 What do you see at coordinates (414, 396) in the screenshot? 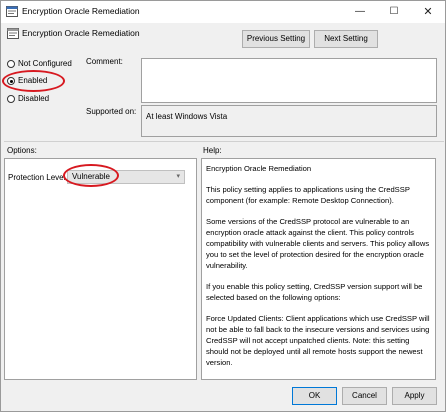
I see `apply-button: Apply` at bounding box center [414, 396].